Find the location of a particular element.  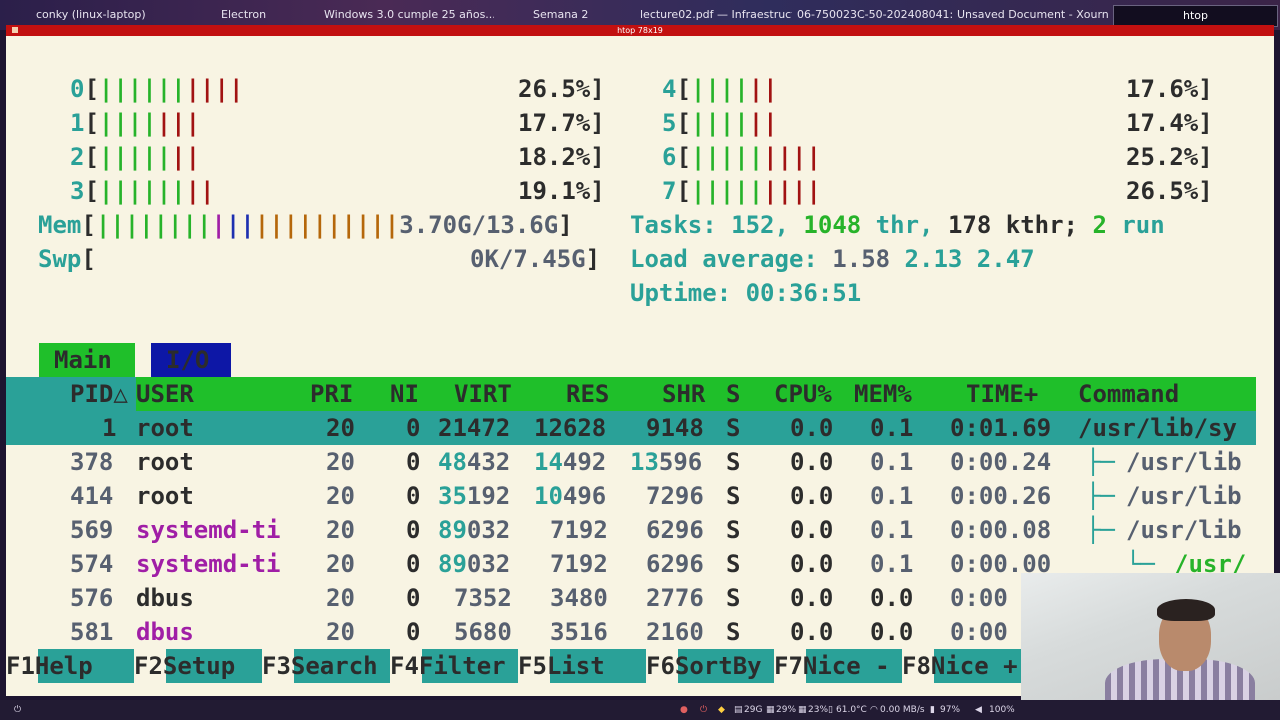

row-virt: 5680 is located at coordinates (483, 632).